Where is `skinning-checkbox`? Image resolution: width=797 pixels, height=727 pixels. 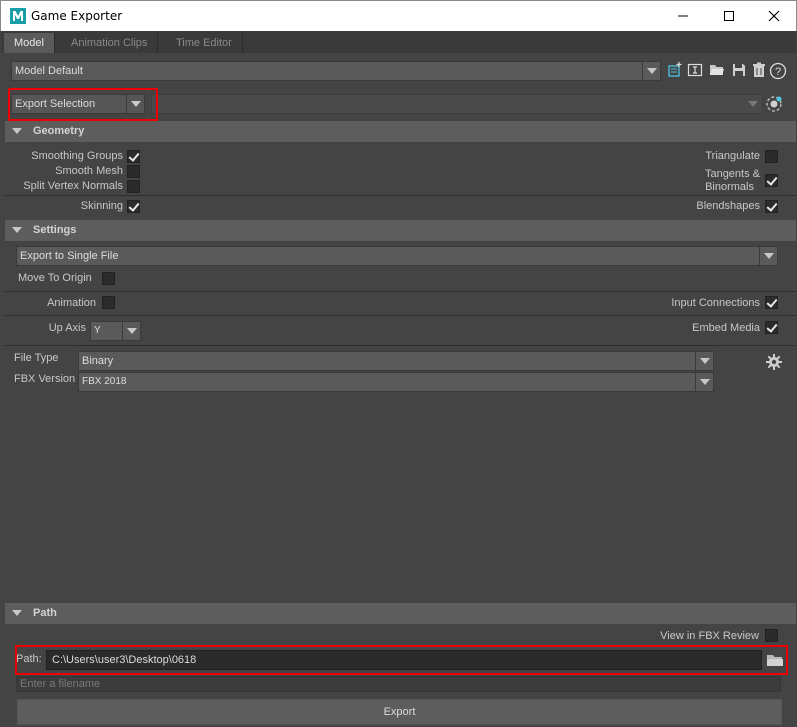 skinning-checkbox is located at coordinates (133, 206).